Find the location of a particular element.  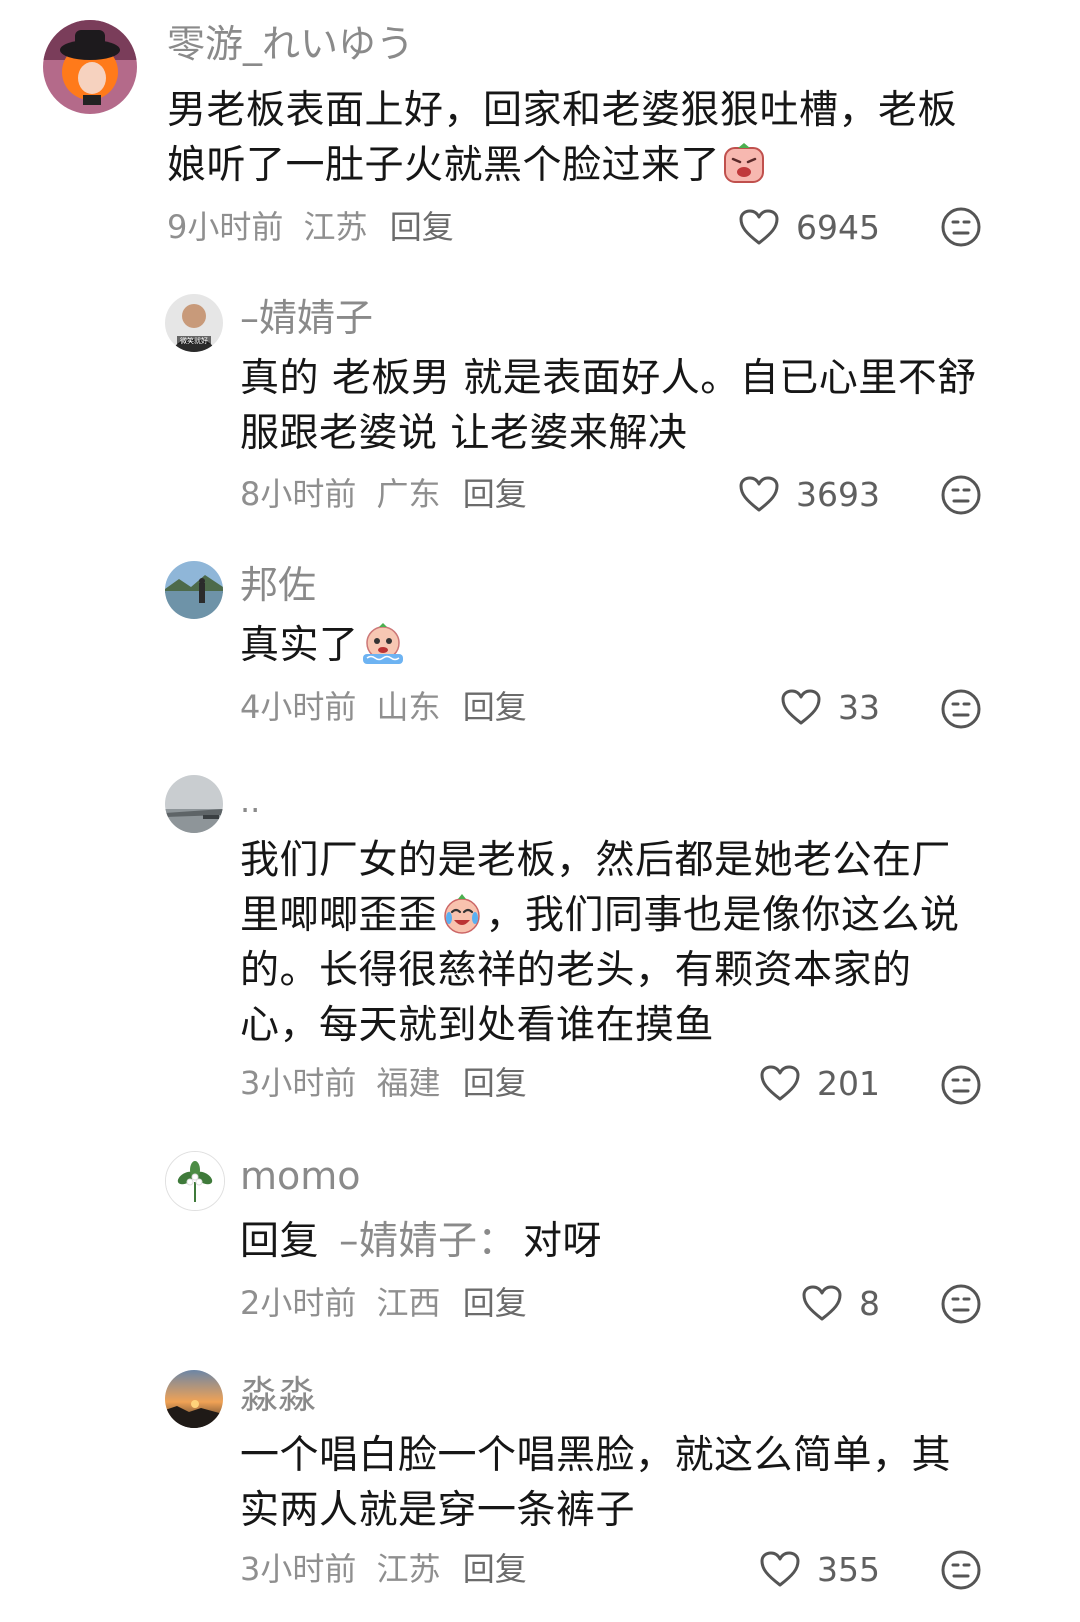

comment-meta: 8小时前 广东 回复 is located at coordinates (383, 494).